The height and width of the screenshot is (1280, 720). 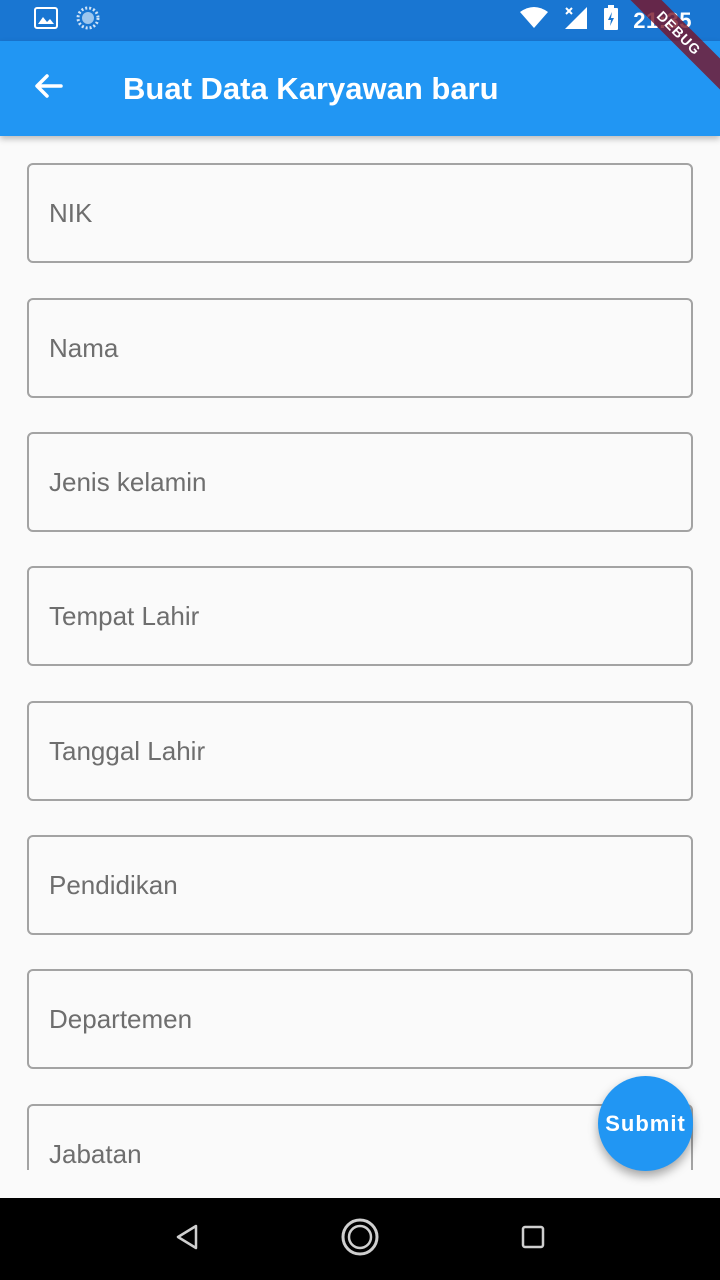 I want to click on nav-recents-button, so click(x=533, y=1239).